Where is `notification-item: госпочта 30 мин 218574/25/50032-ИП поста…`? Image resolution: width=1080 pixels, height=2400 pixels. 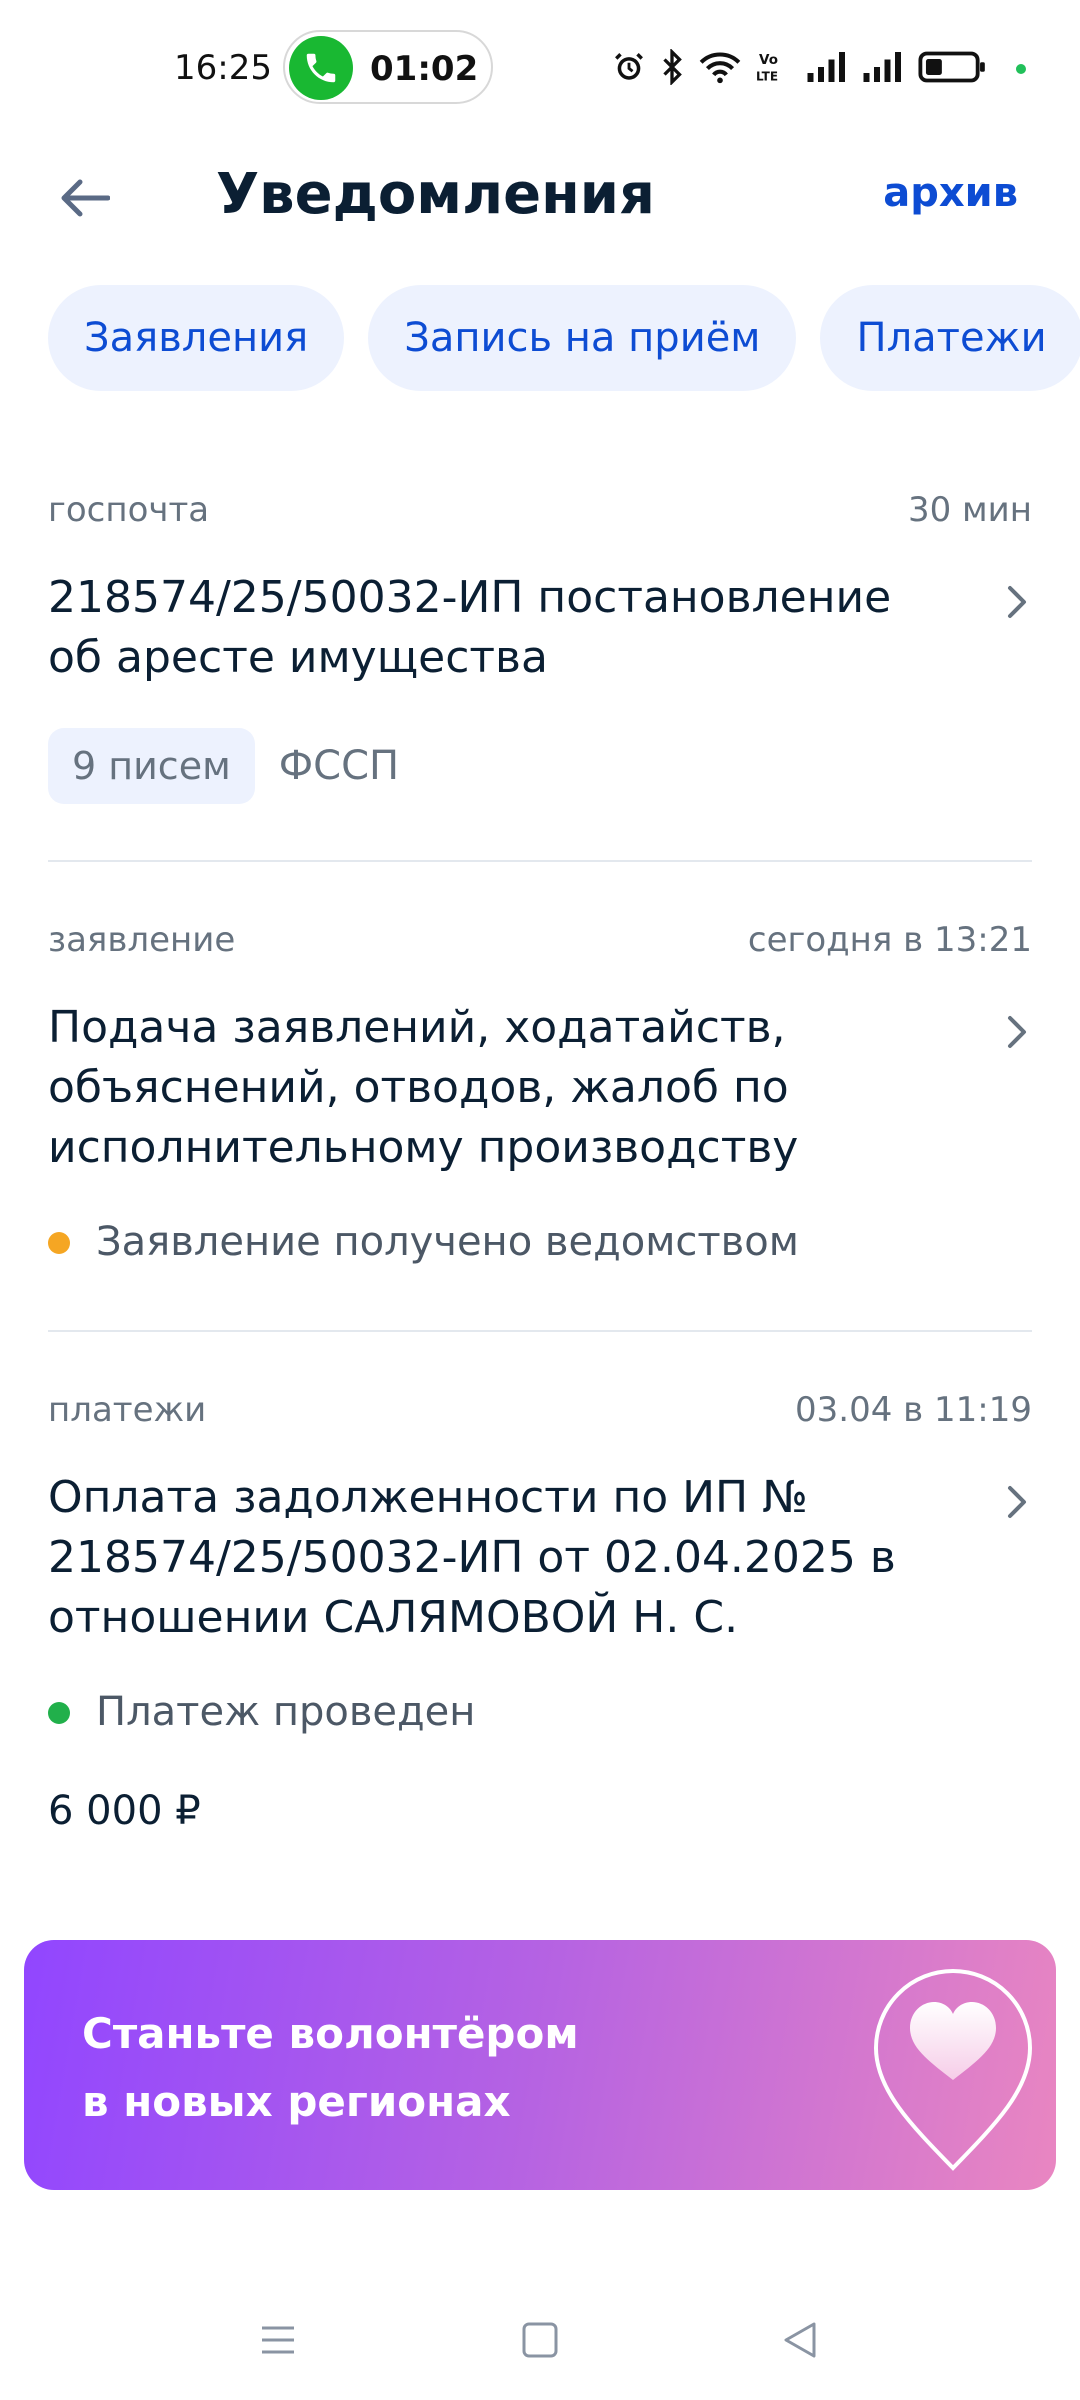 notification-item: госпочта 30 мин 218574/25/50032-ИП поста… is located at coordinates (540, 647).